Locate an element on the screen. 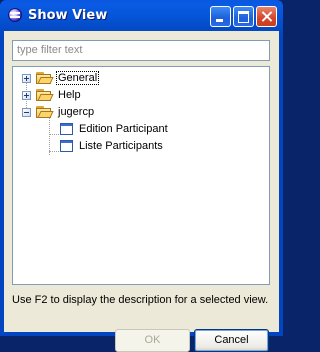 This screenshot has height=352, width=320. minimize-button is located at coordinates (220, 16).